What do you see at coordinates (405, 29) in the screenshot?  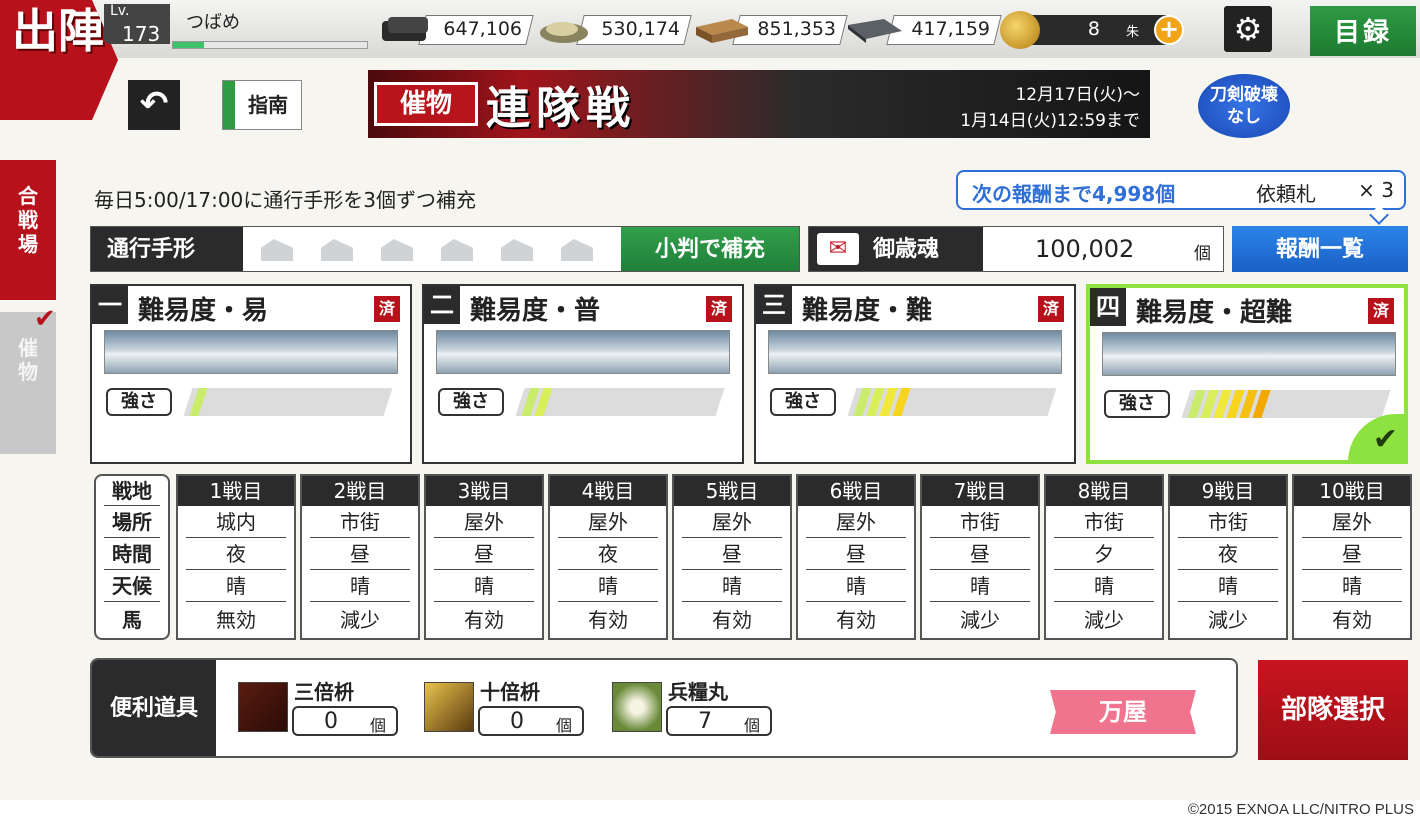 I see `charcoal-icon` at bounding box center [405, 29].